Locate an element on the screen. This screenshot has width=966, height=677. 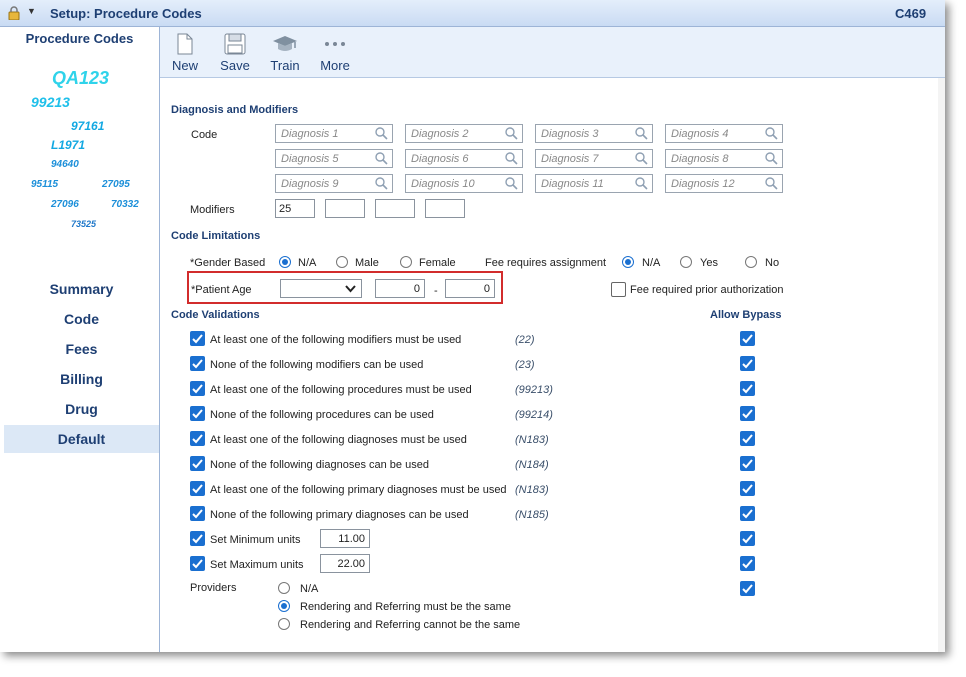
diagnosis-10-input: Diagnosis 10 is located at coordinates (464, 183).